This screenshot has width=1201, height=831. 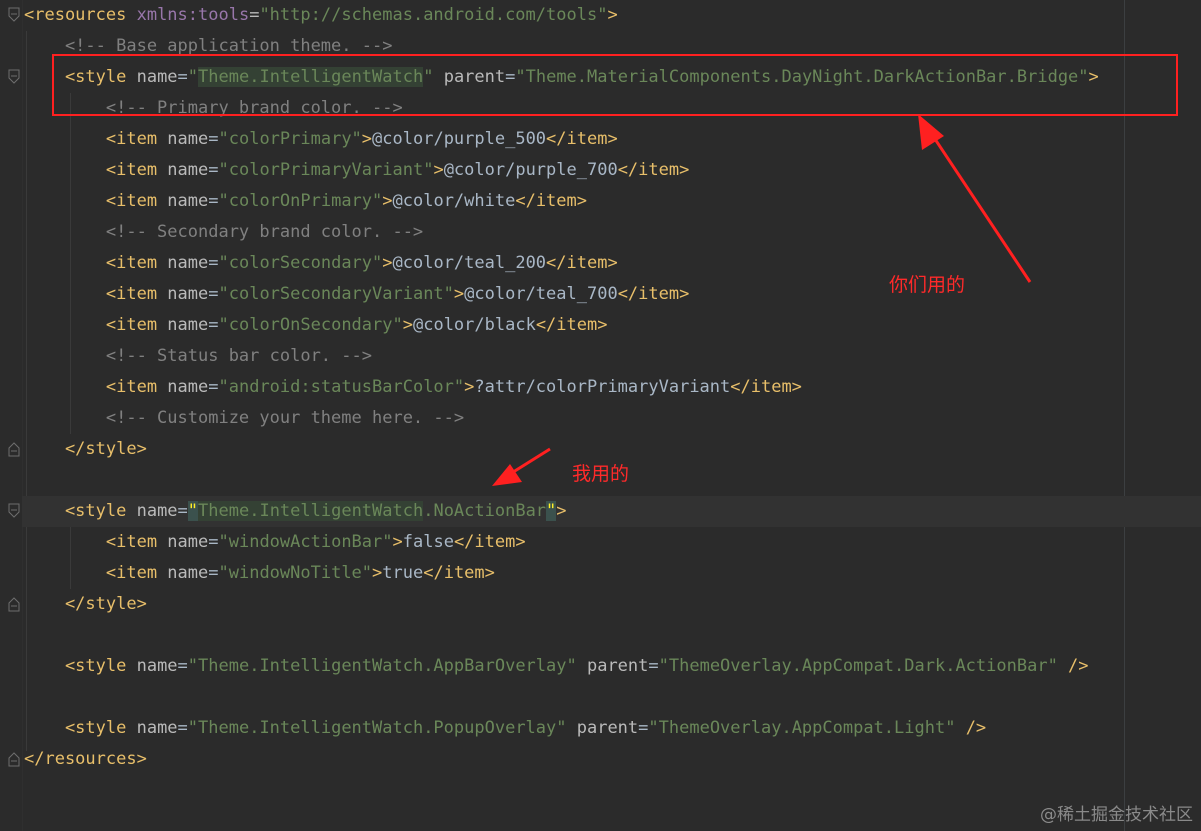 What do you see at coordinates (341, 387) in the screenshot?
I see `code-token: "android:statusBarColor"` at bounding box center [341, 387].